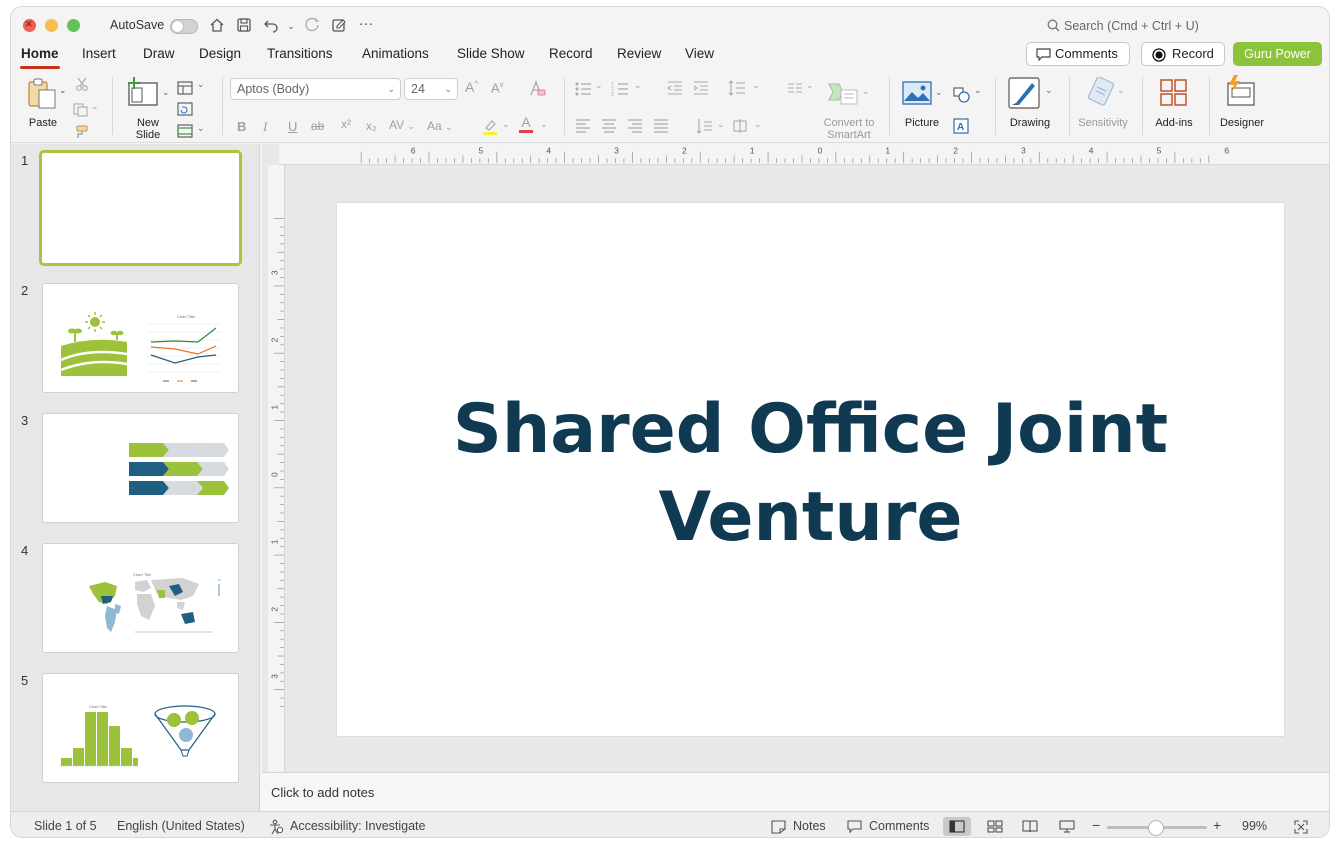  I want to click on tab-review: Review, so click(639, 58).